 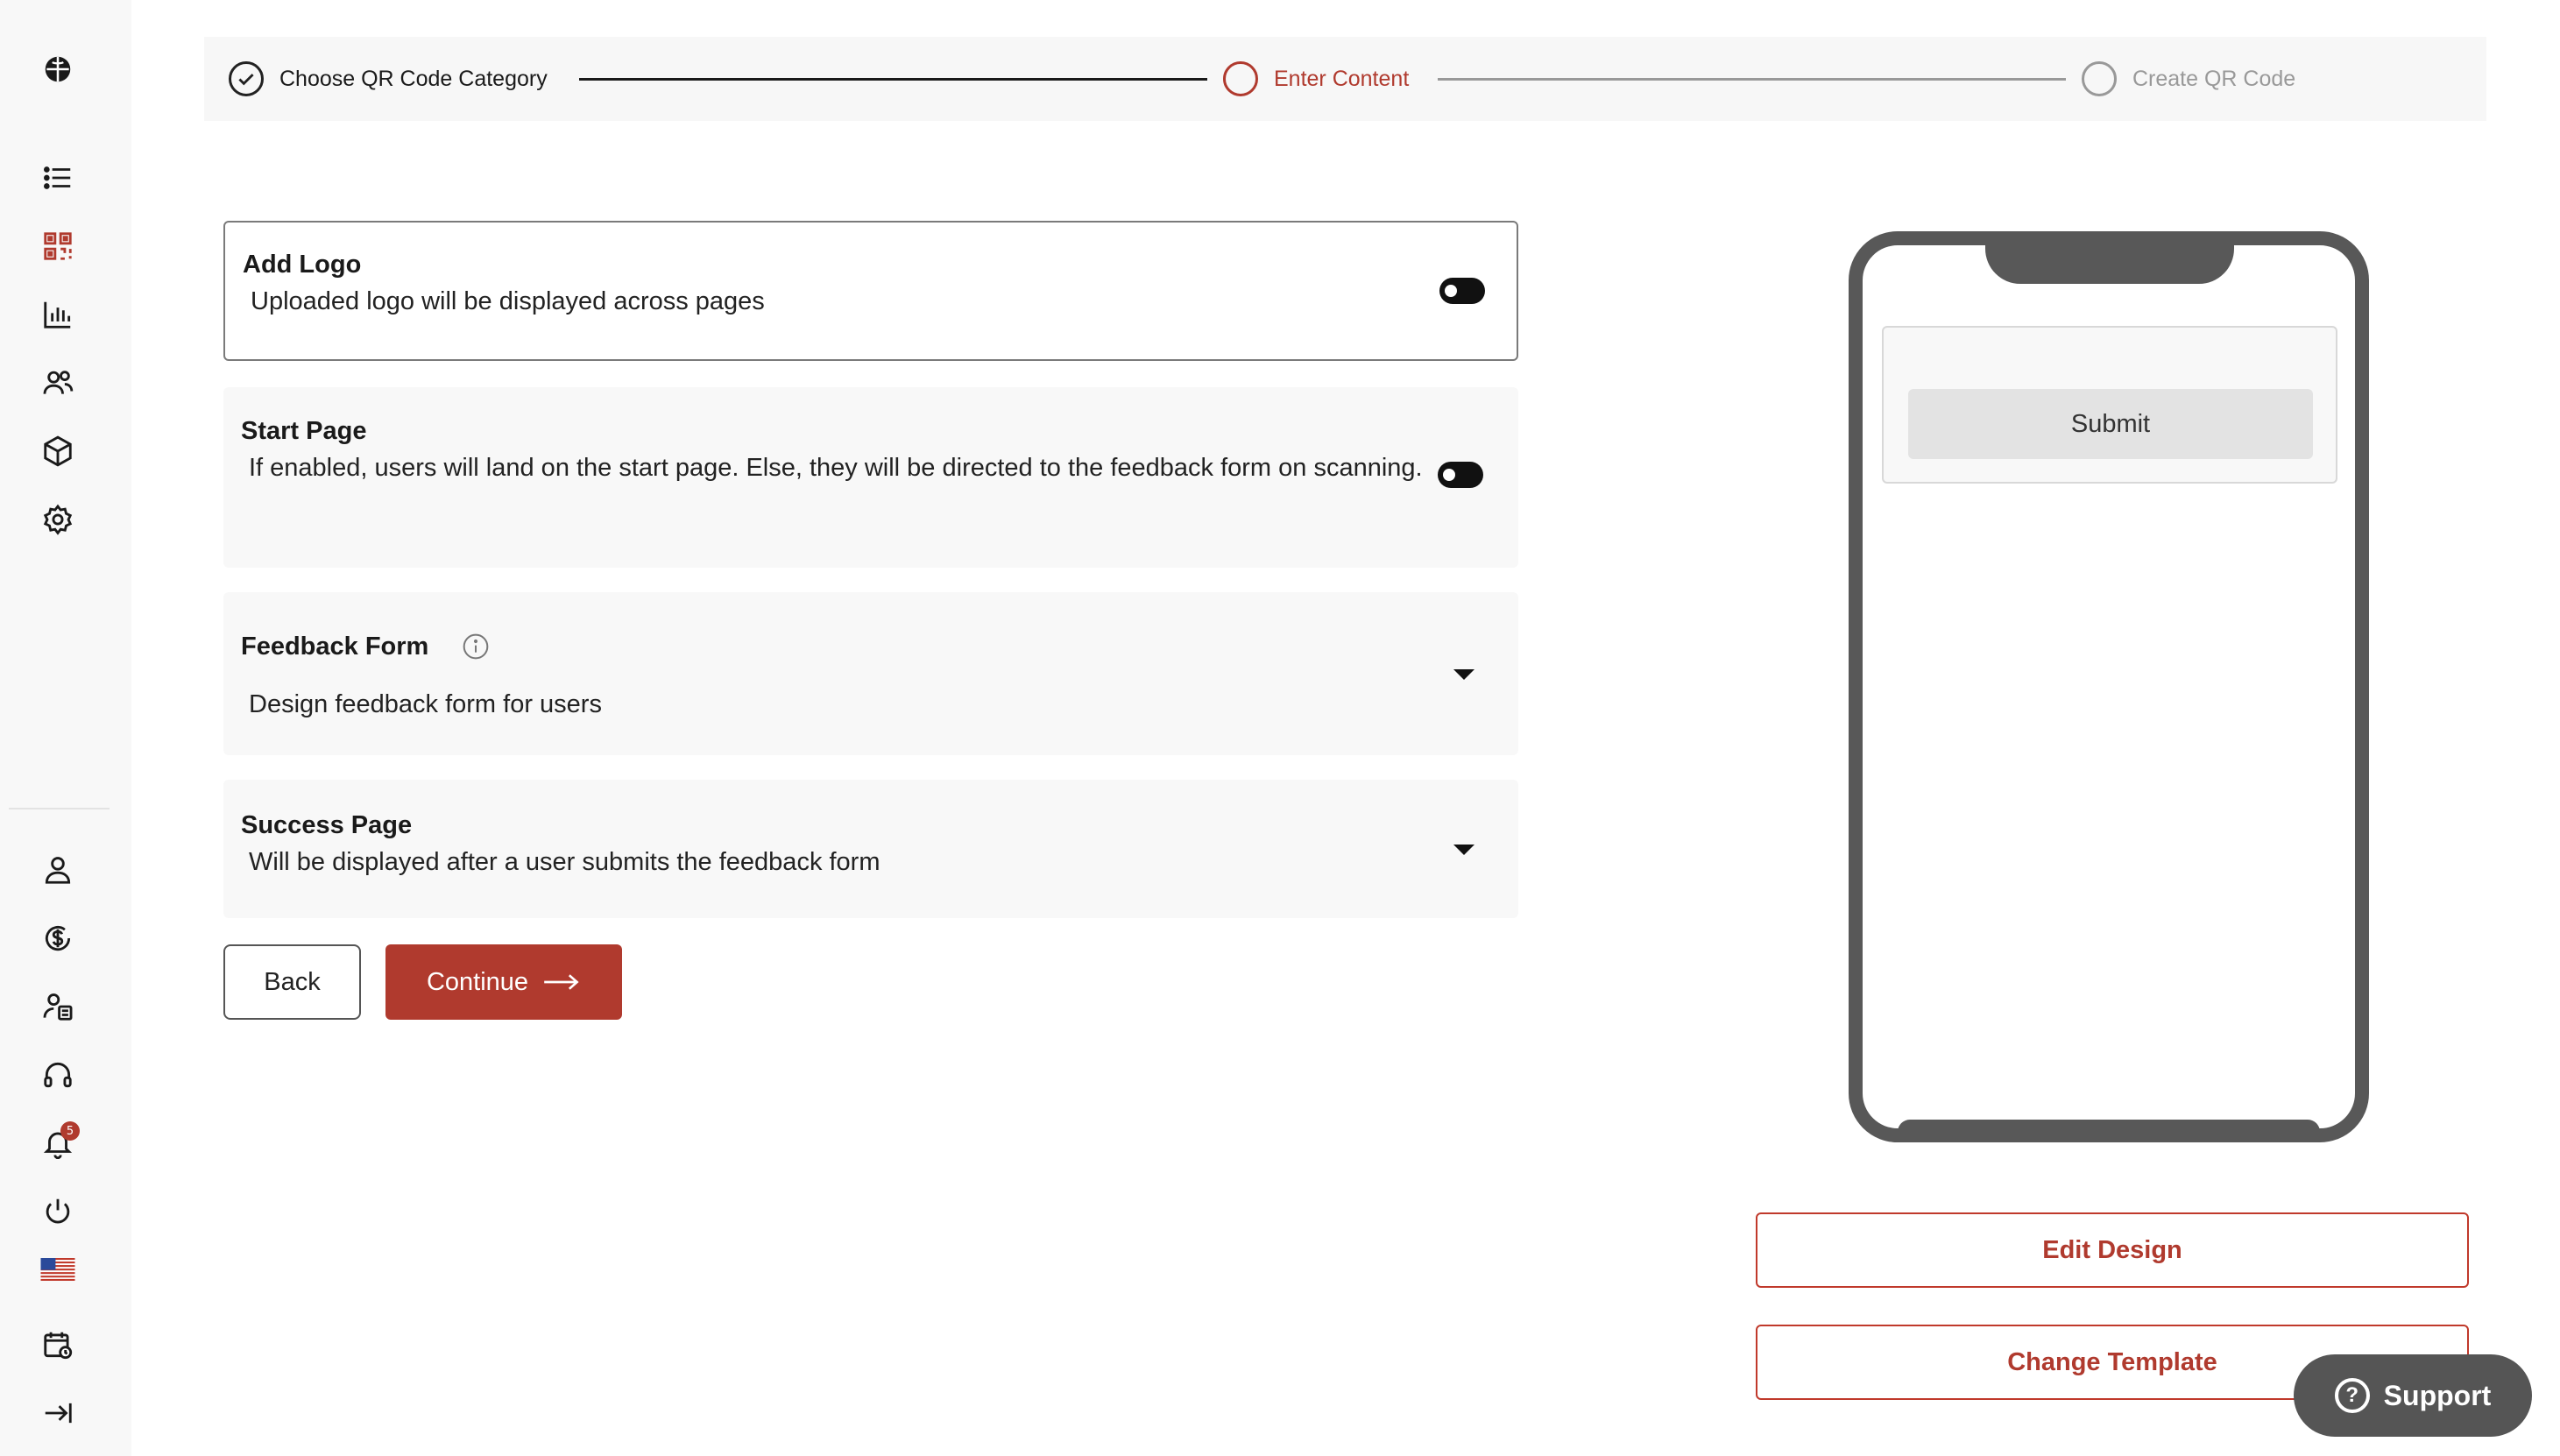 I want to click on step-enter-content: Enter Content, so click(x=1316, y=78).